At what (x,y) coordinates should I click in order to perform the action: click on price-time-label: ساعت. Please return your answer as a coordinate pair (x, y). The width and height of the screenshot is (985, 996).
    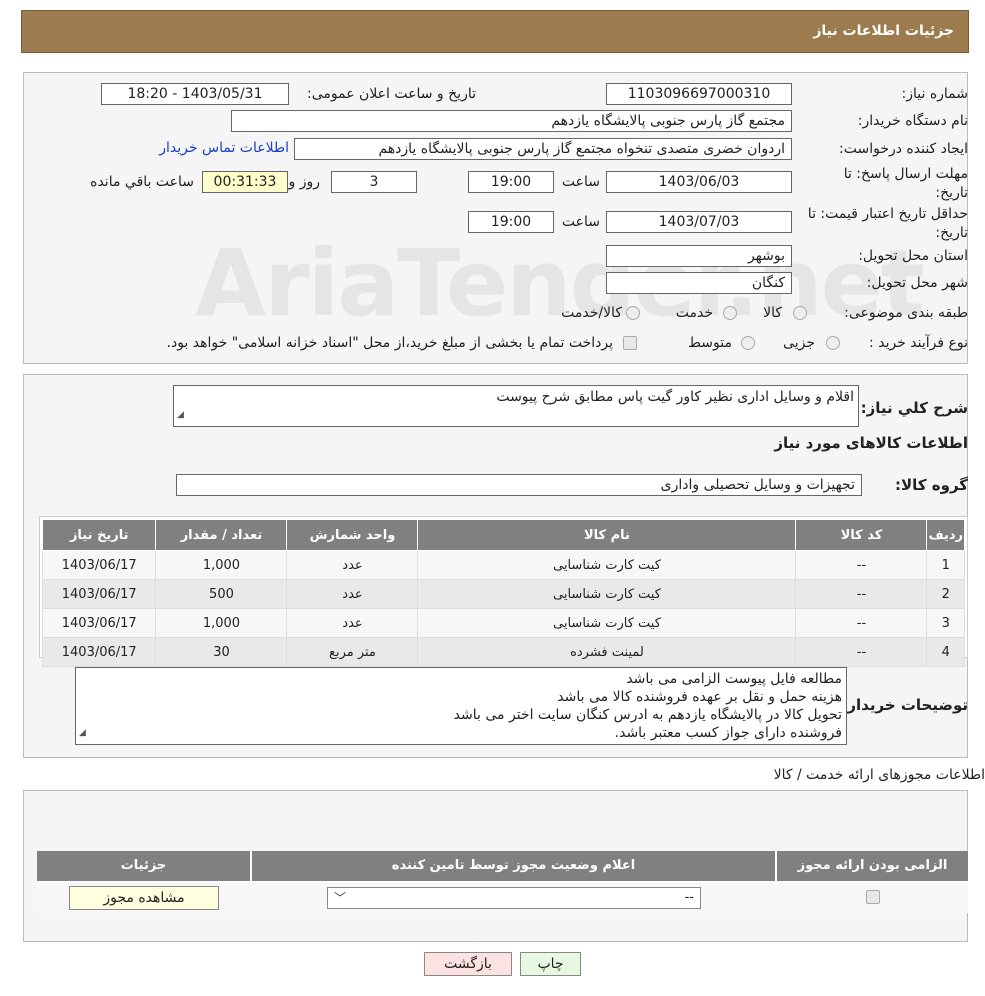
    Looking at the image, I should click on (580, 222).